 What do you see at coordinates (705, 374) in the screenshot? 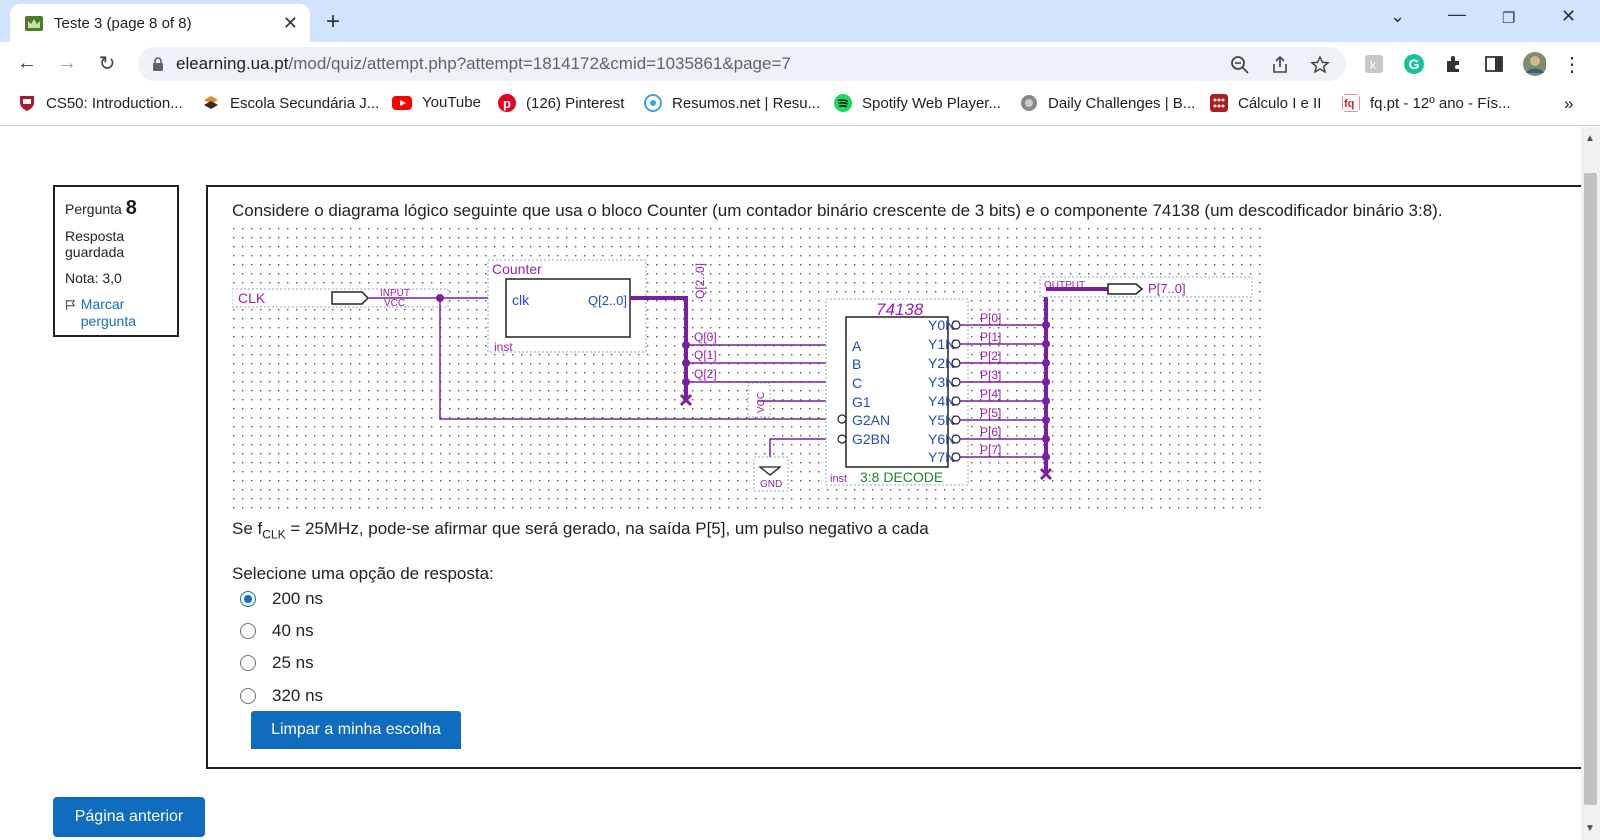
I see `svg-text: Q[2]` at bounding box center [705, 374].